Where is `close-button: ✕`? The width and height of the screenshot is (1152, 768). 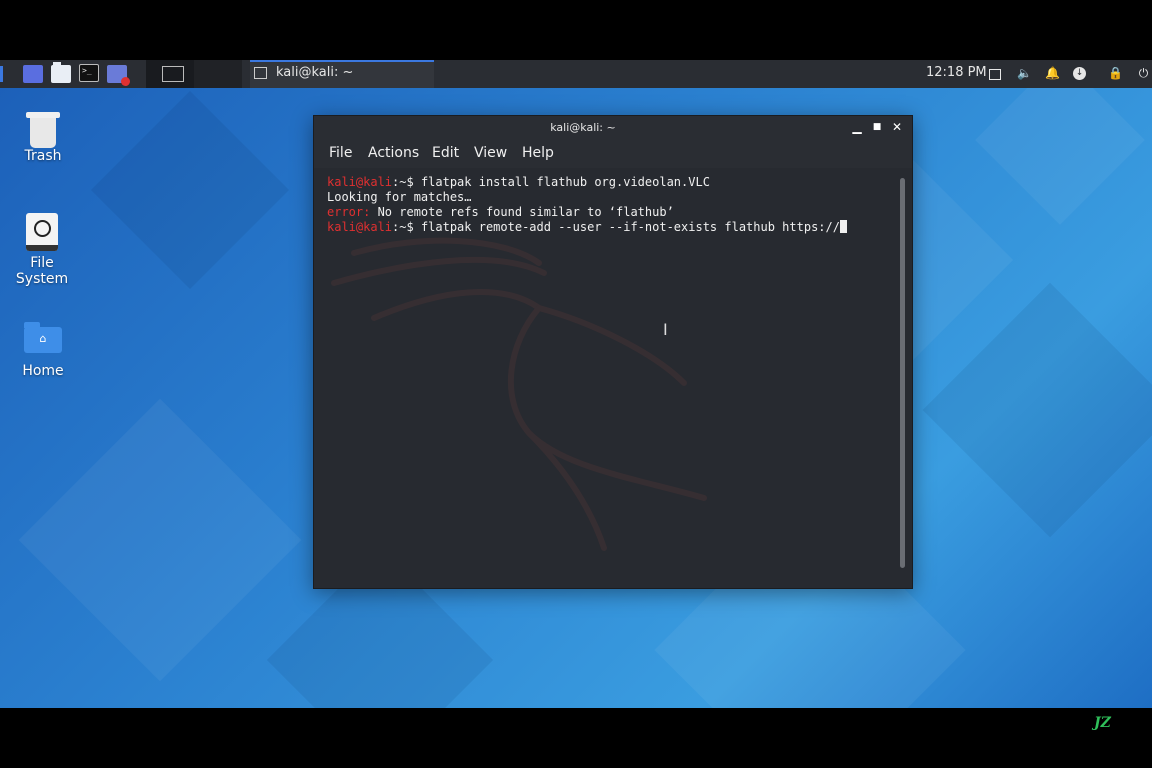
close-button: ✕ is located at coordinates (897, 127).